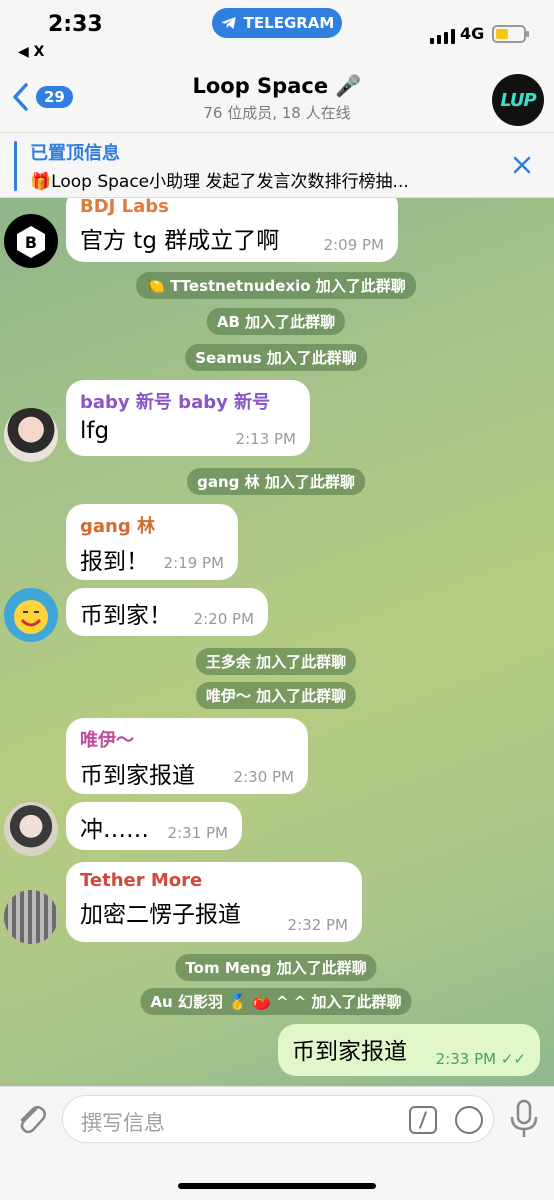 Image resolution: width=554 pixels, height=1200 pixels. I want to click on pinned-label: 已置顶信息, so click(75, 153).